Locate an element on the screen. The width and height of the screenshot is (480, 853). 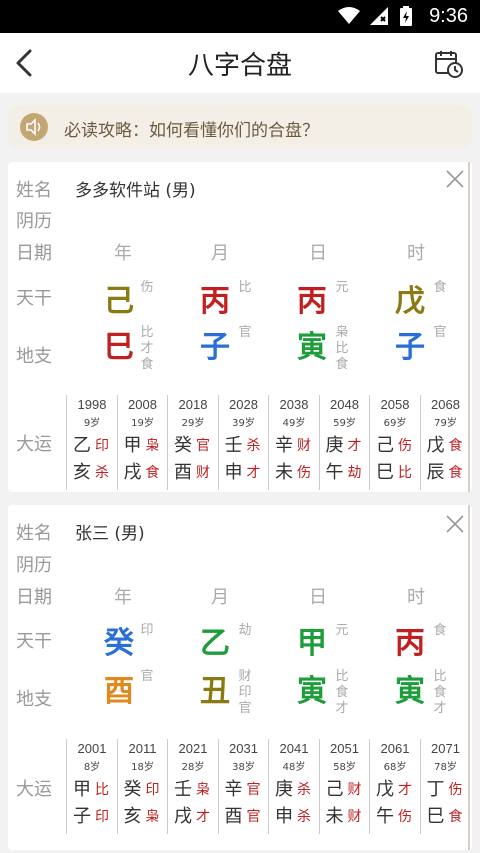
dayun-age: 38岁 is located at coordinates (243, 767).